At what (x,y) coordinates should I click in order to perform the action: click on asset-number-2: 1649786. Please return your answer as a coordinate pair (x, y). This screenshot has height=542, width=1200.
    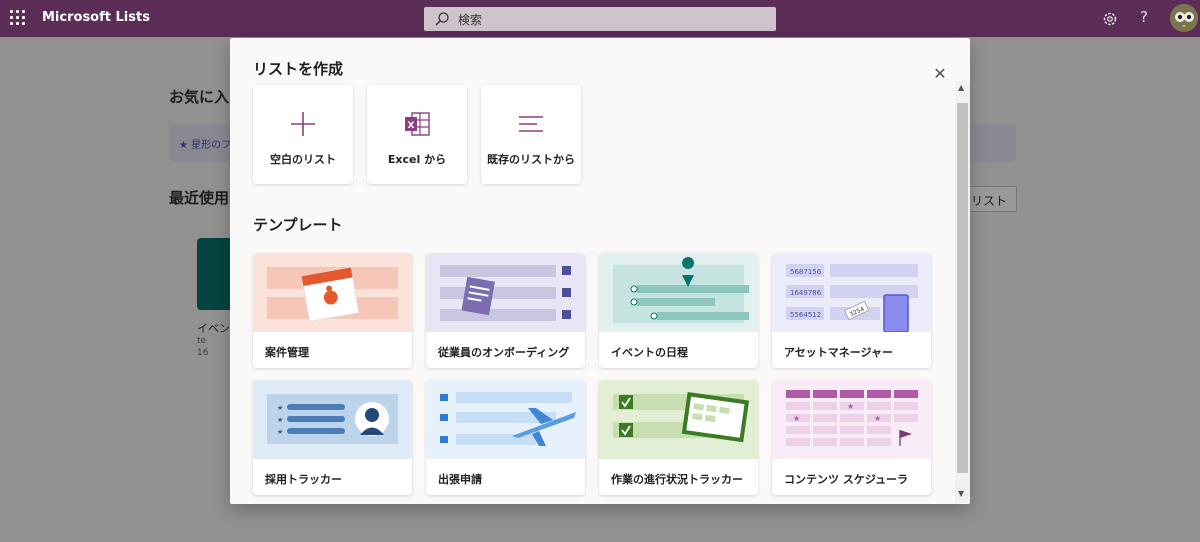
    Looking at the image, I should click on (806, 293).